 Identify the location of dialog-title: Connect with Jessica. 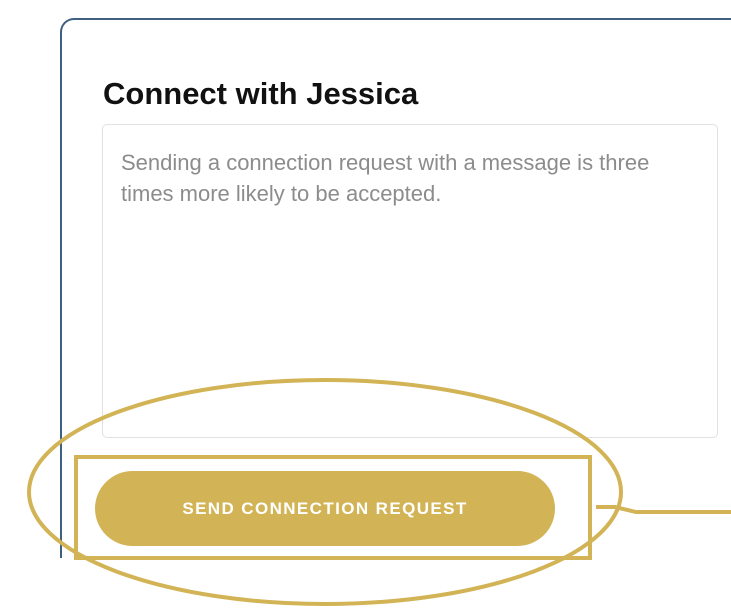
(261, 93).